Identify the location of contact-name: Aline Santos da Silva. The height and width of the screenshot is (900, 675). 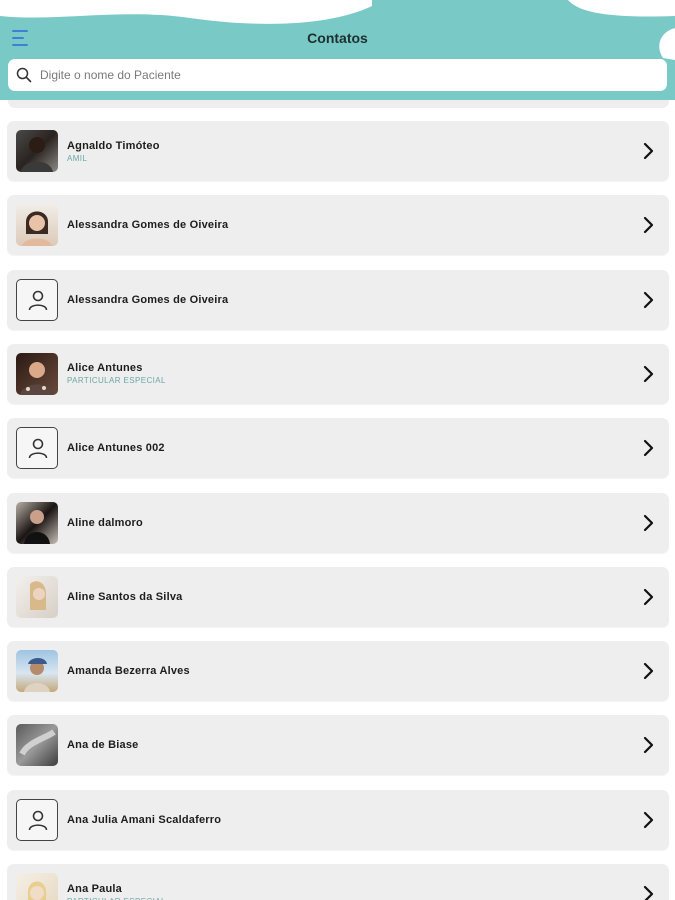
(125, 596).